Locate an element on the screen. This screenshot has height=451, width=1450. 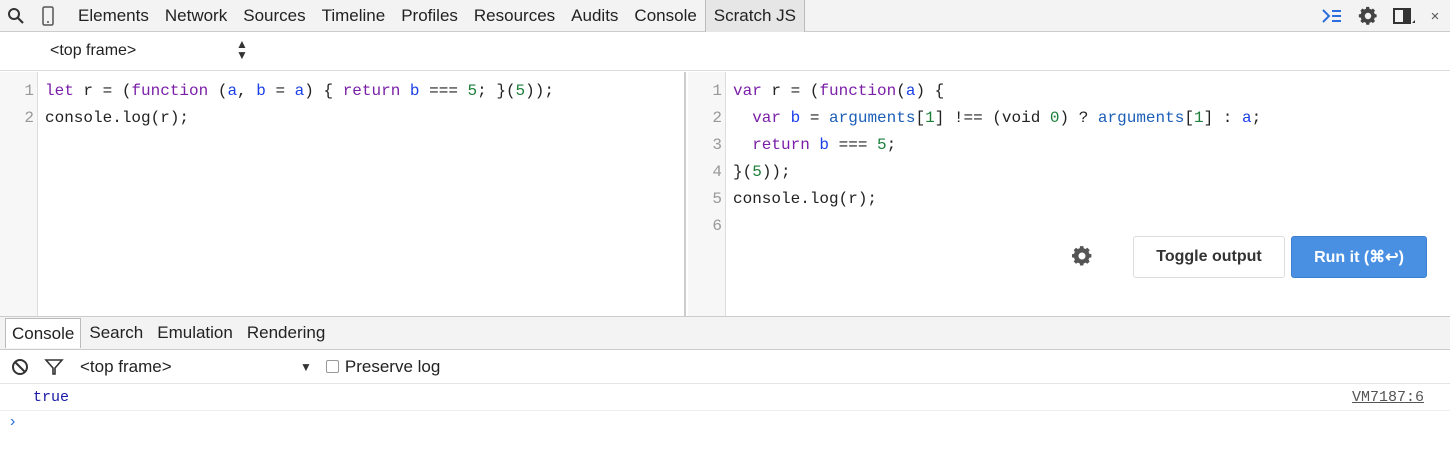
tab-scratch-js: Scratch JS is located at coordinates (754, 16).